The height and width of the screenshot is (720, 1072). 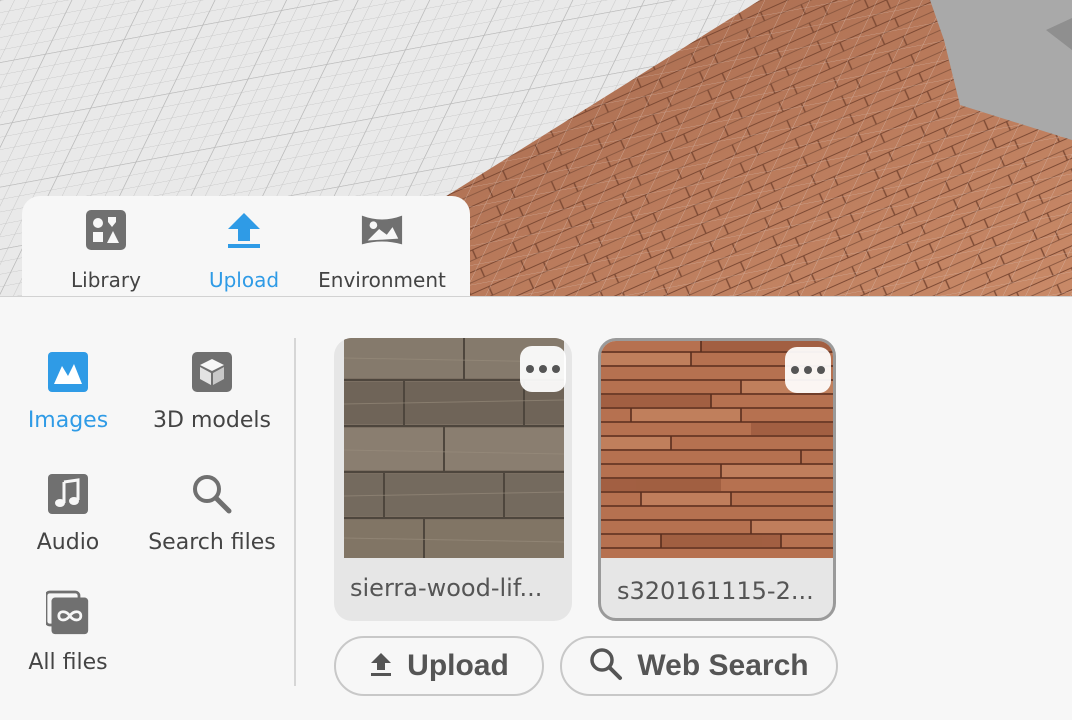 I want to click on category-search-files-label: Search files, so click(x=212, y=542).